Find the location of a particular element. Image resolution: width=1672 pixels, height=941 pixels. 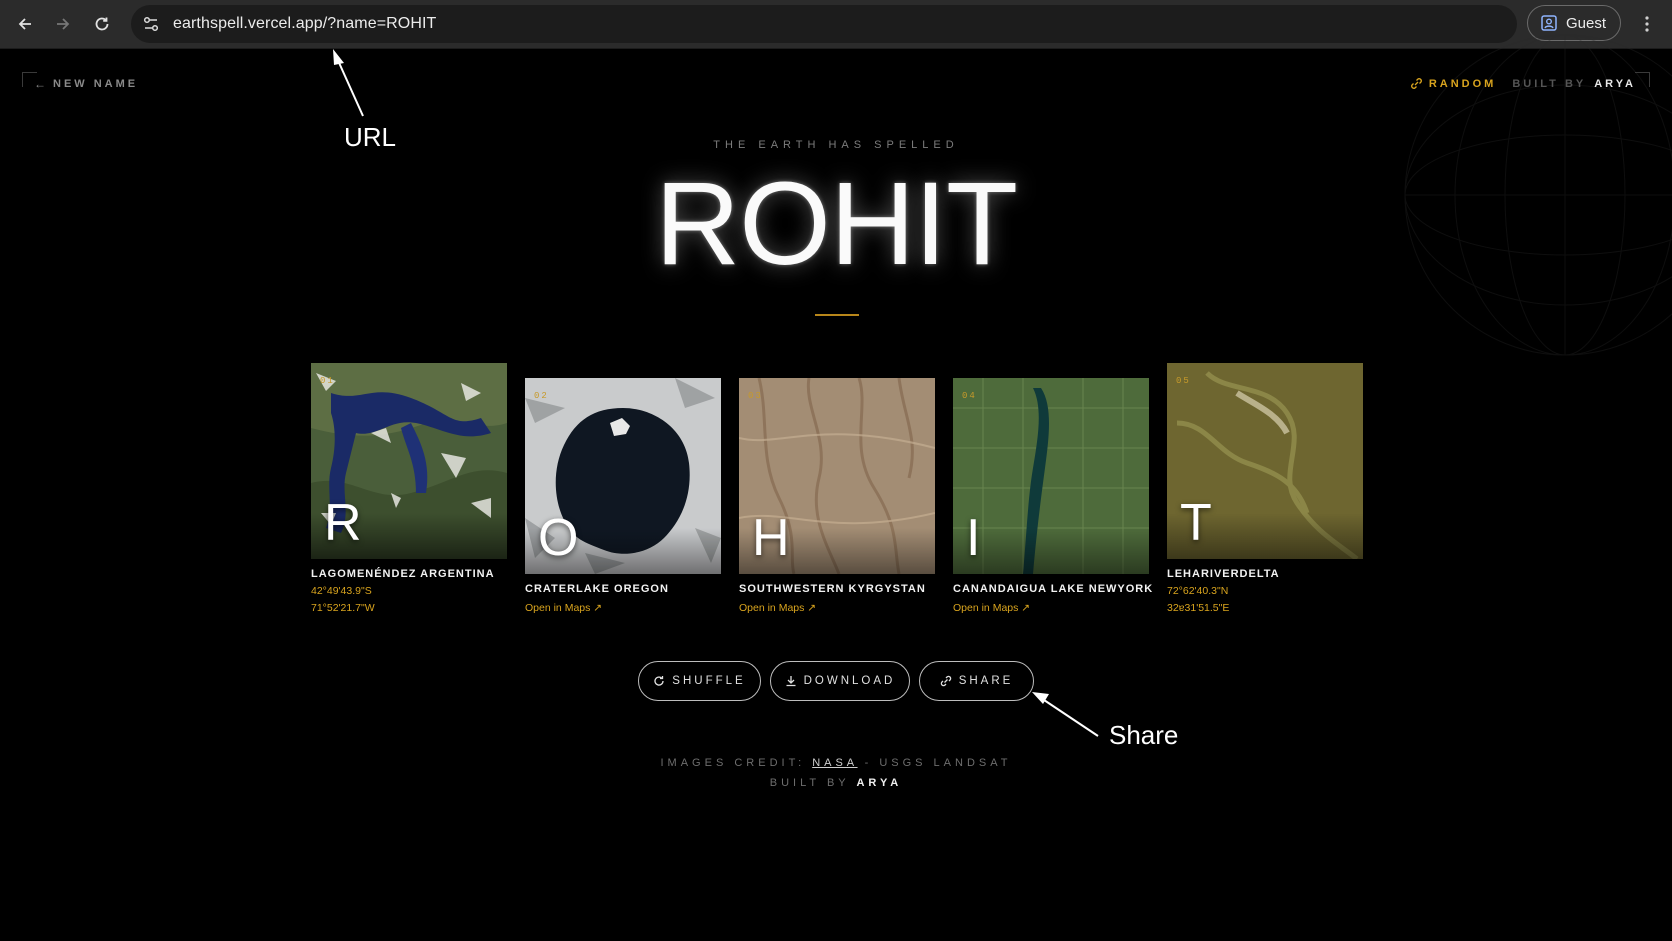

link-icon is located at coordinates (945, 681).